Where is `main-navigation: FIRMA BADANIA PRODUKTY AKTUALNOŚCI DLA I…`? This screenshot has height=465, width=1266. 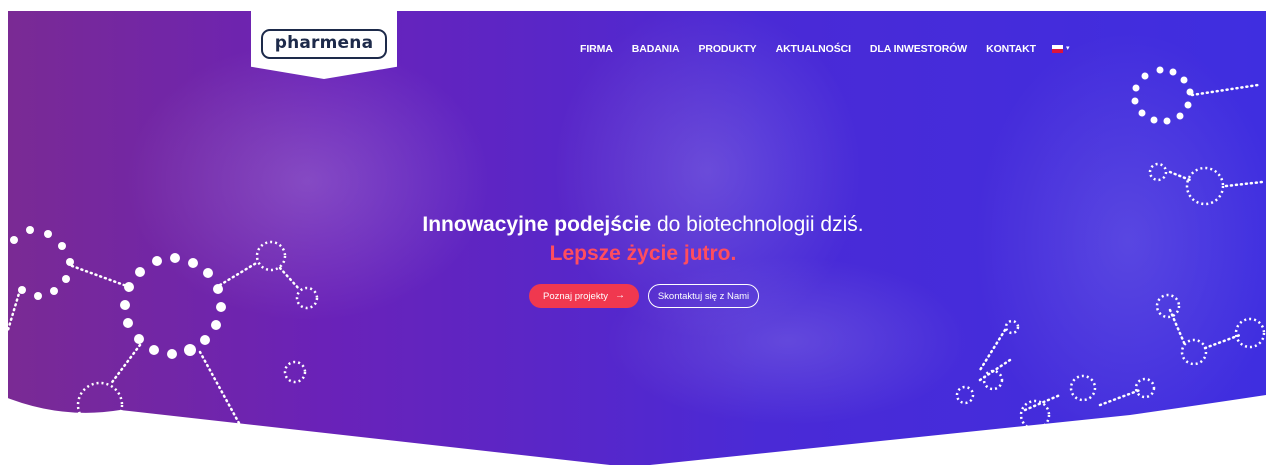 main-navigation: FIRMA BADANIA PRODUKTY AKTUALNOŚCI DLA I… is located at coordinates (824, 49).